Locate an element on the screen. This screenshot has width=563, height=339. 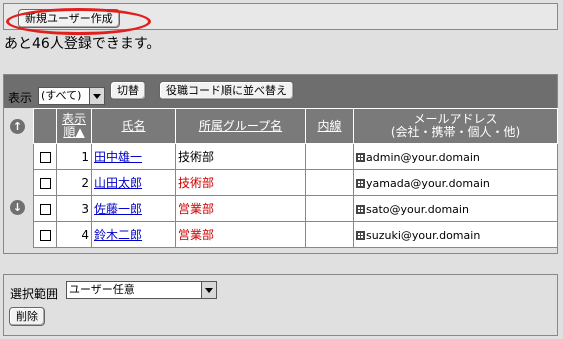
group-column-header: 所属グループ名 is located at coordinates (240, 126).